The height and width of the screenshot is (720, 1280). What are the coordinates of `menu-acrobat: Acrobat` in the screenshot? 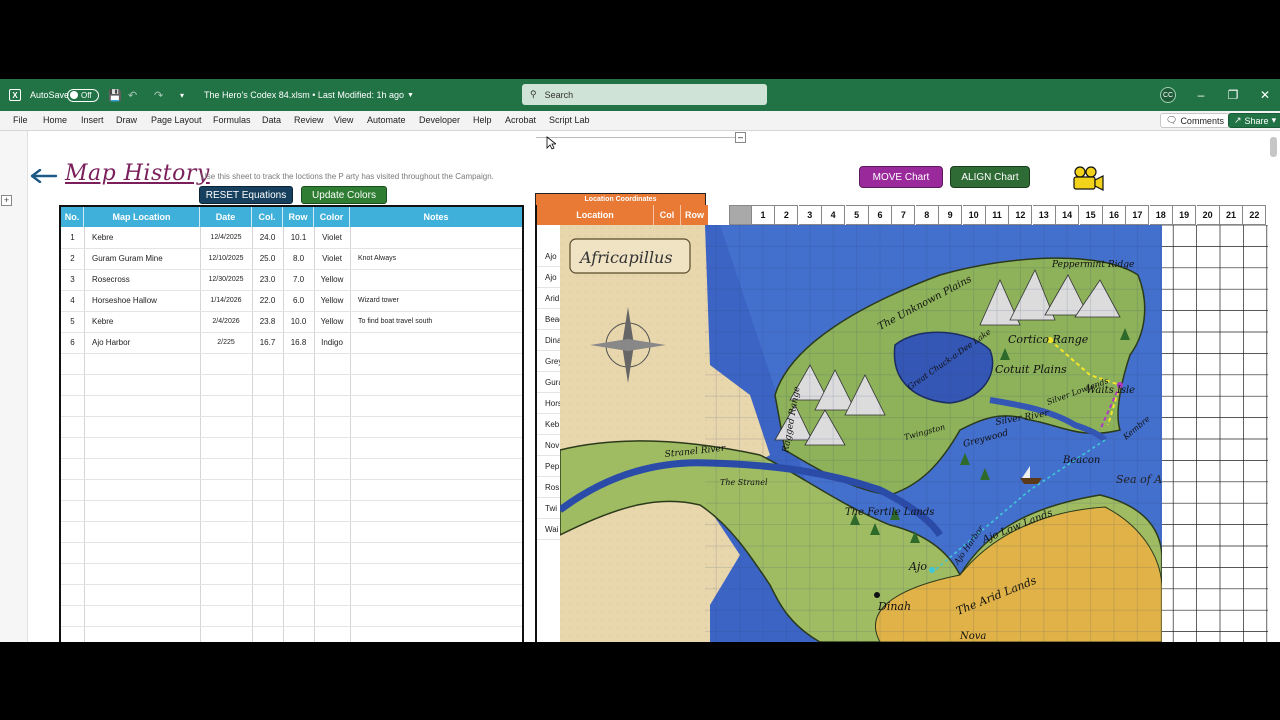 It's located at (520, 120).